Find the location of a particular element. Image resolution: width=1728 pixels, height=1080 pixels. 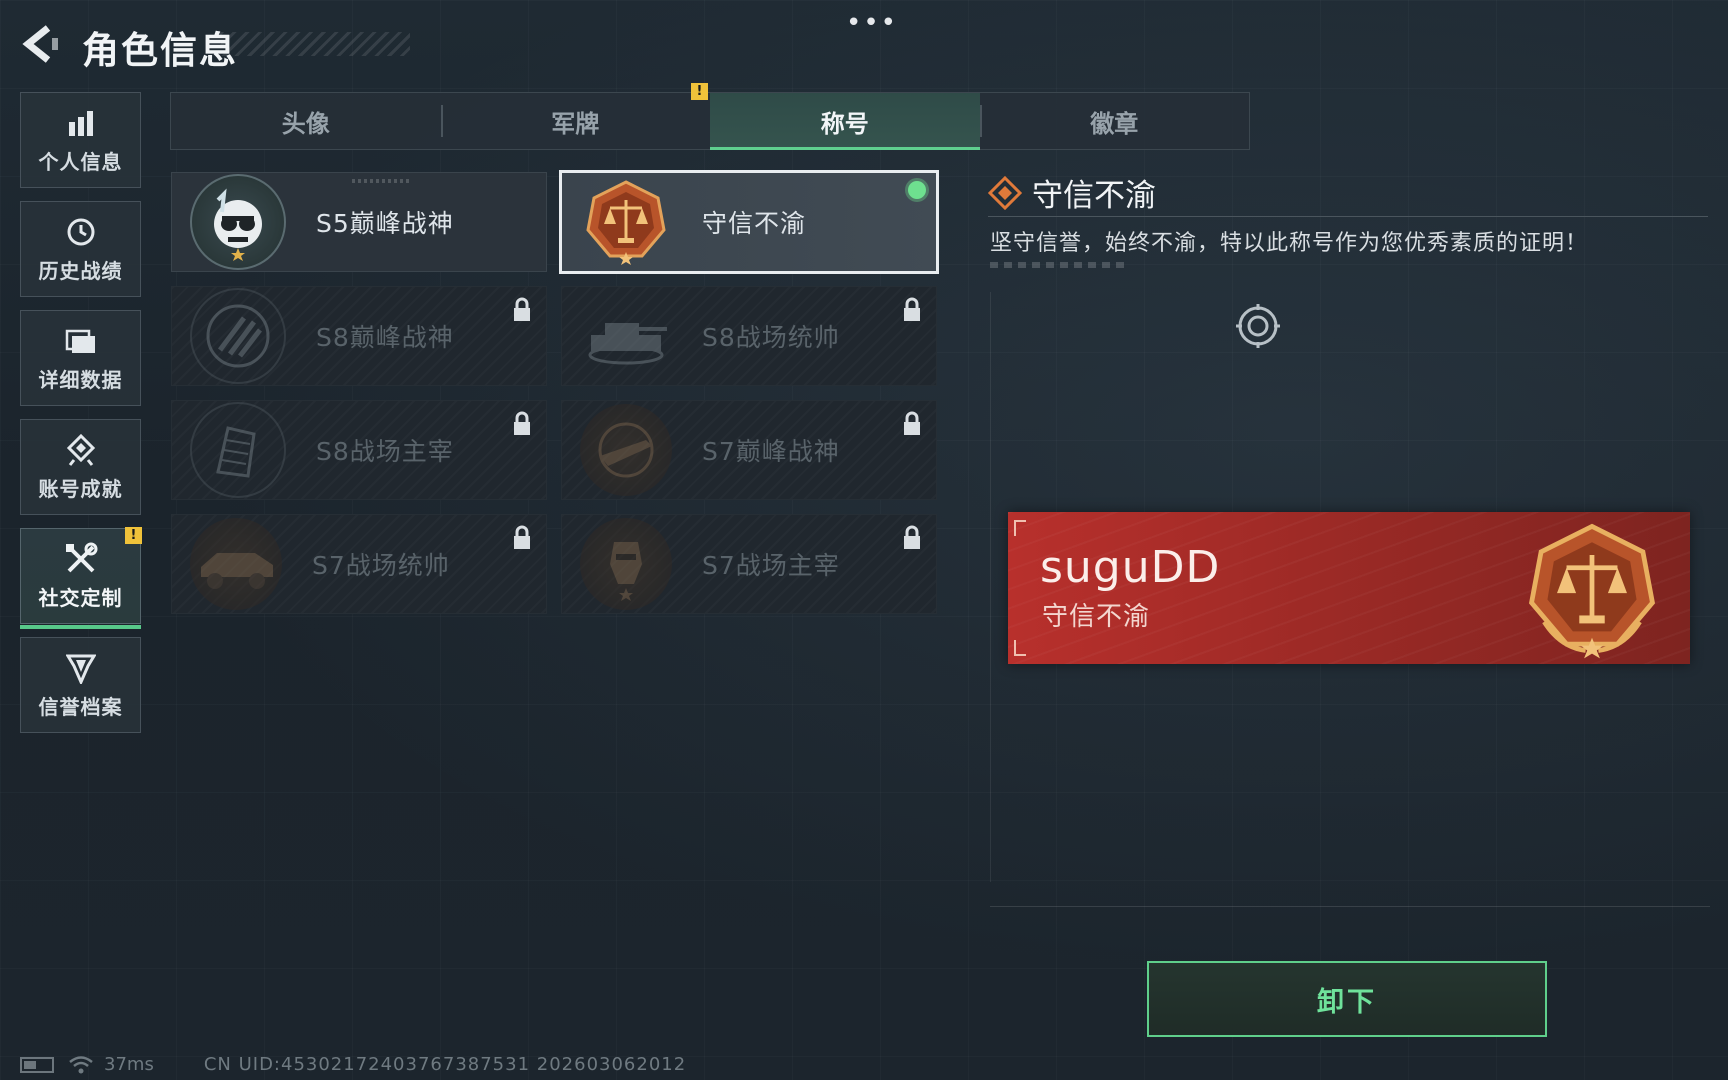

title-name: S8巅峰战神 is located at coordinates (385, 337).